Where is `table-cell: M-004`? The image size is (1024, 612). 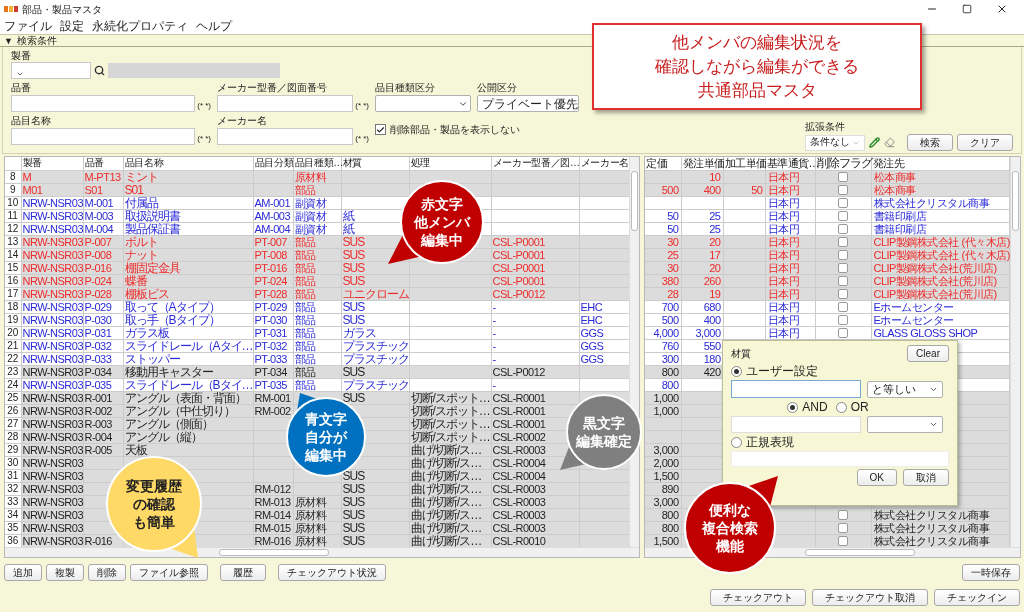
table-cell: M-004 is located at coordinates (103, 228).